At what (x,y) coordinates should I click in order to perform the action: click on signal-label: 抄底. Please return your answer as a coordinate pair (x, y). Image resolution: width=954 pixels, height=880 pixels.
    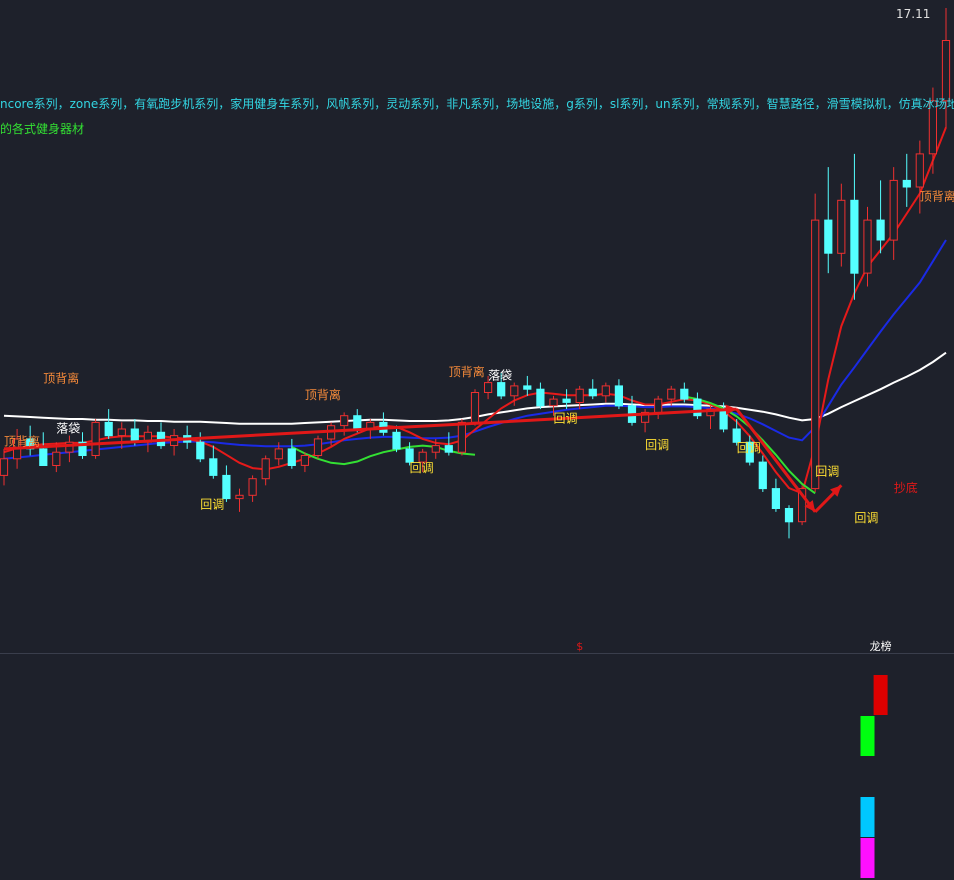
    Looking at the image, I should click on (906, 487).